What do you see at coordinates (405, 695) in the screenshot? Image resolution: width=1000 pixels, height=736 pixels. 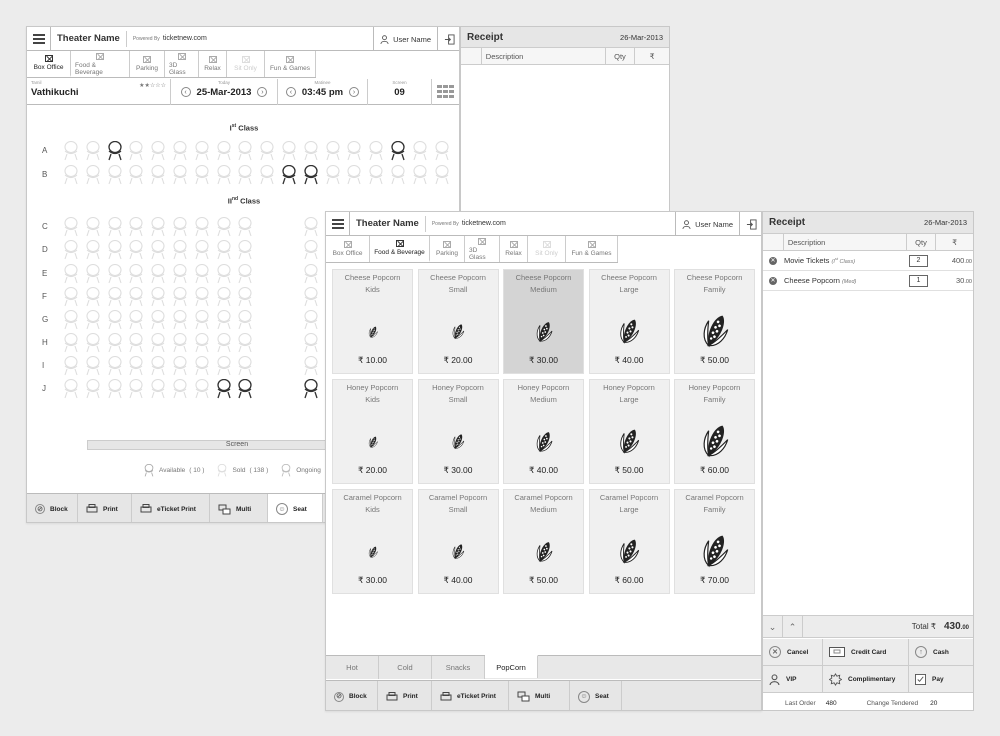 I see `print-button: Print` at bounding box center [405, 695].